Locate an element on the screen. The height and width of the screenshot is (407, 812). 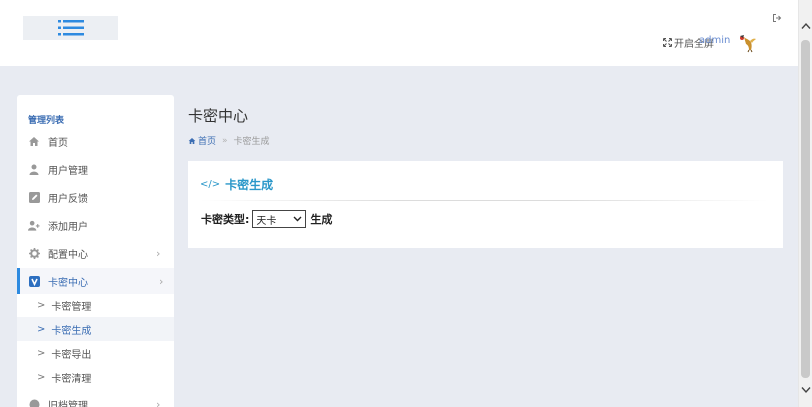
panel-heading: </> 卡密生成 is located at coordinates (236, 184).